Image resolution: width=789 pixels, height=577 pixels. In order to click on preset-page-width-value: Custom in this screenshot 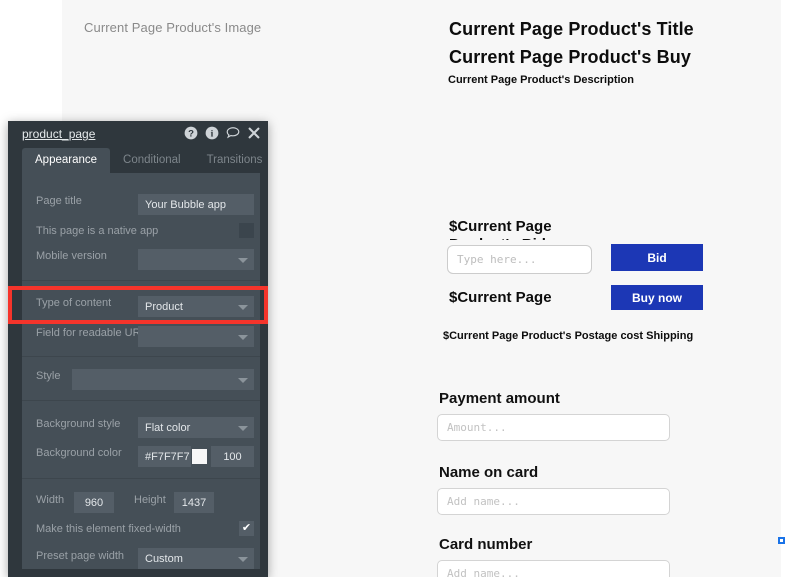, I will do `click(164, 558)`.